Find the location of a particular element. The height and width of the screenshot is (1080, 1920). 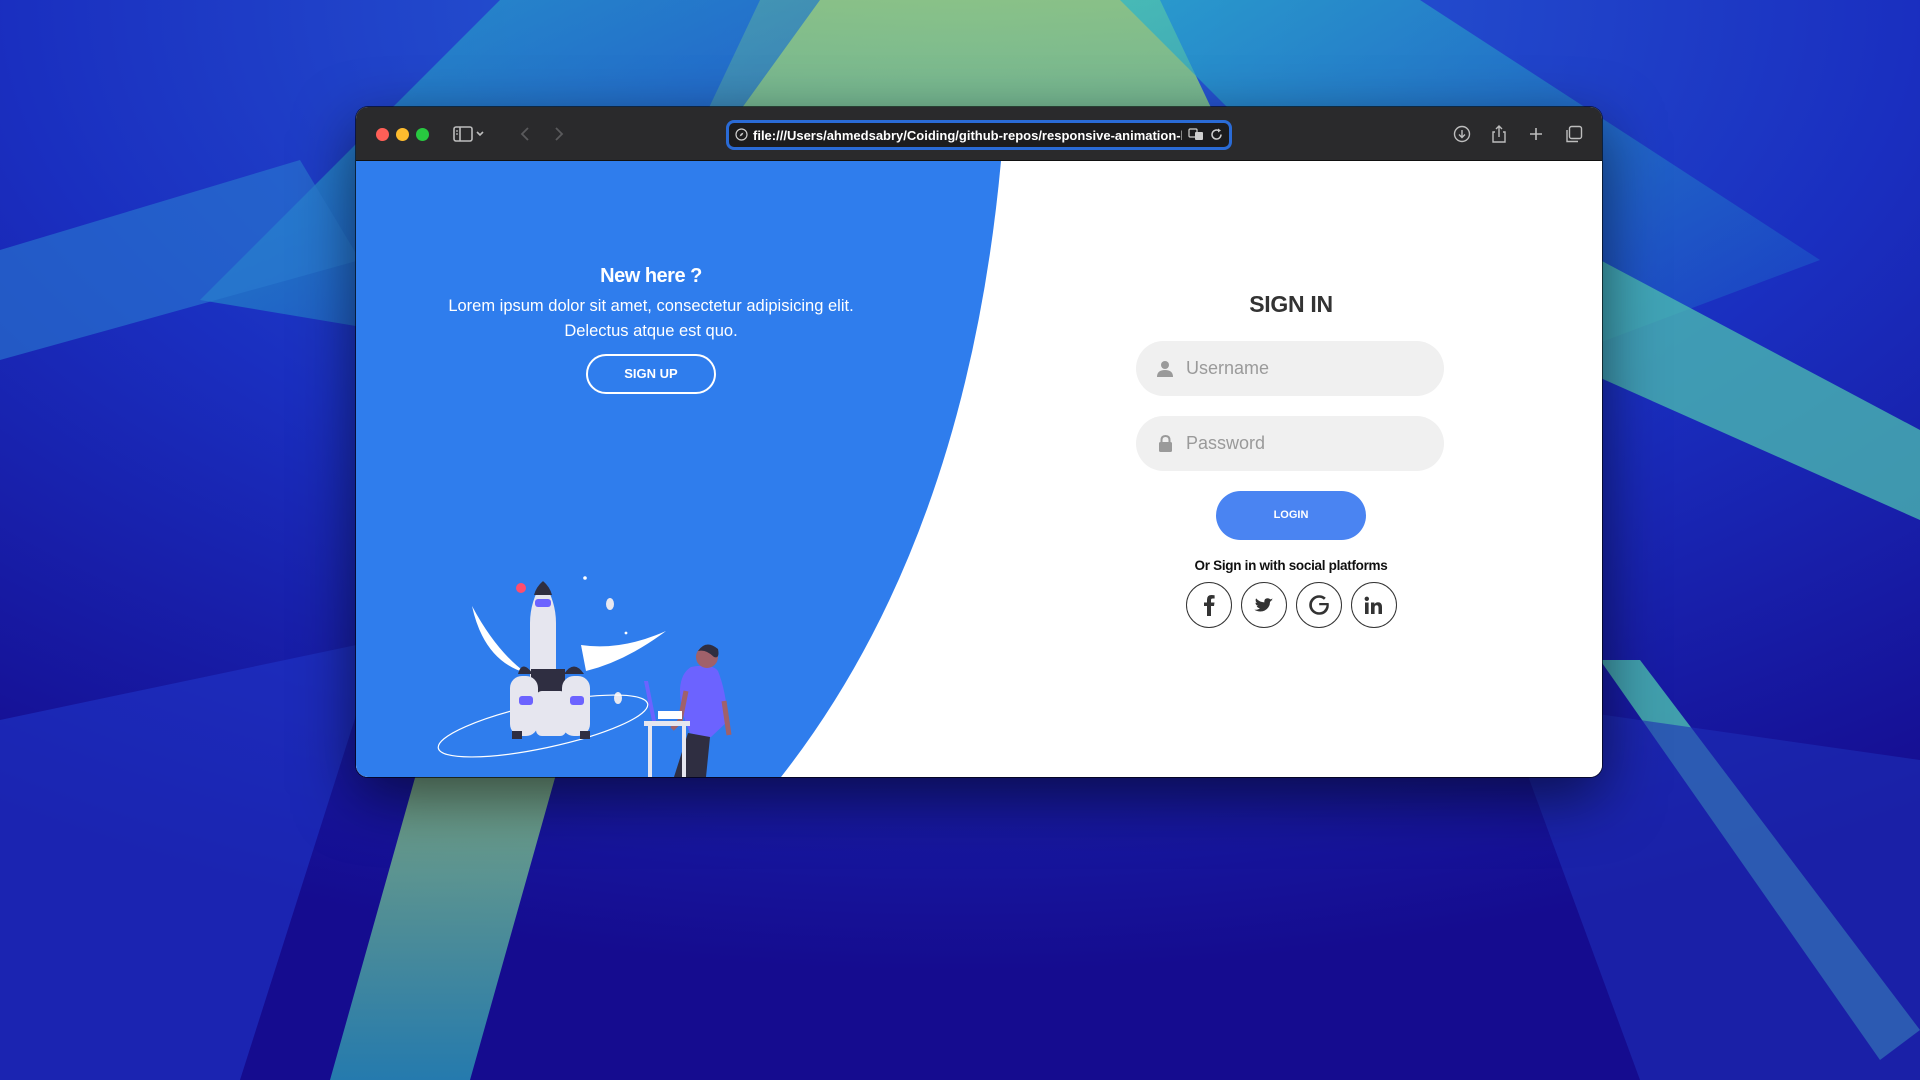

lock-icon is located at coordinates (1165, 444).